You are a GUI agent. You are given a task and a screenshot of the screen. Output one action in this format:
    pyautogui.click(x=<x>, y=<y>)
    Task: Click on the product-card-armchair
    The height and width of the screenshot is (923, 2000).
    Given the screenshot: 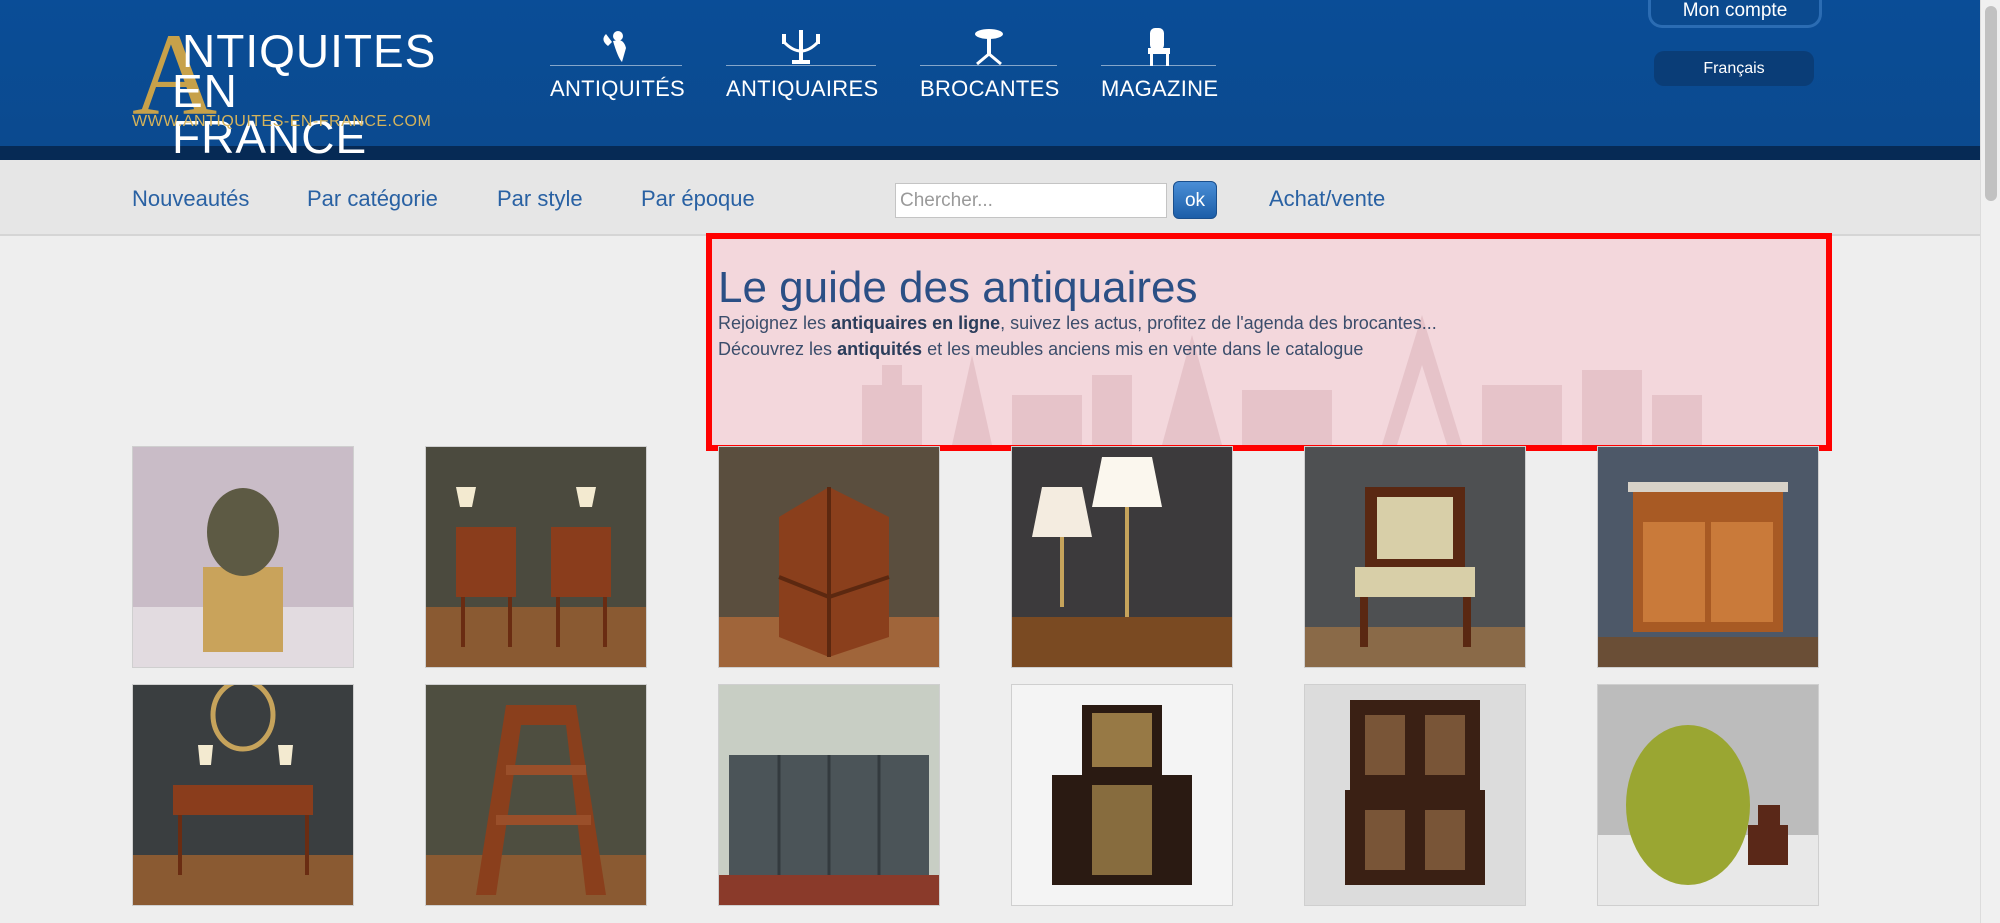 What is the action you would take?
    pyautogui.click(x=1415, y=557)
    